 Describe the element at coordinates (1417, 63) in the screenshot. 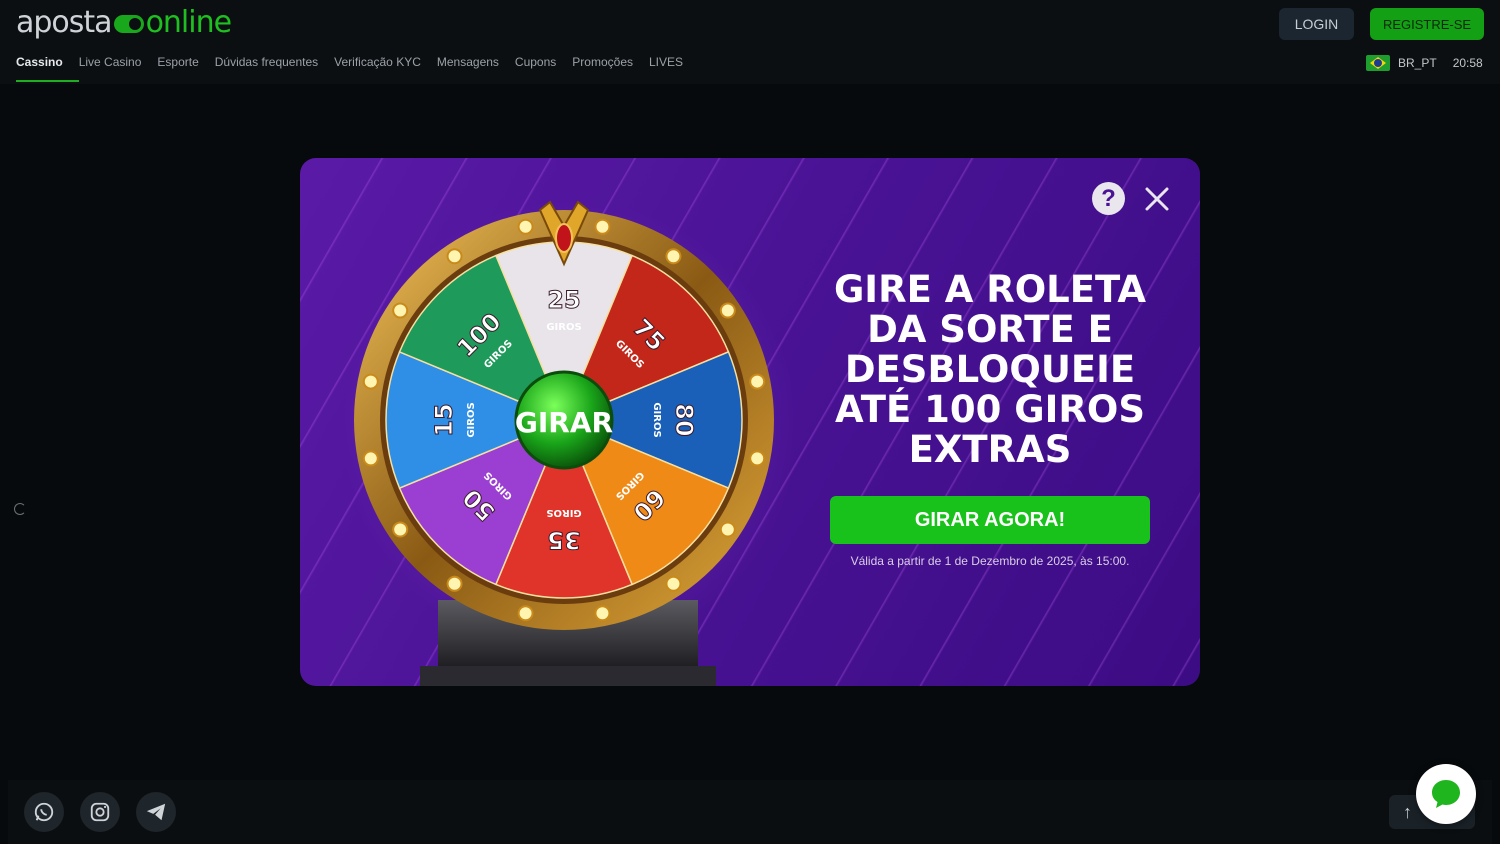

I see `locale-label: BR_PT` at that location.